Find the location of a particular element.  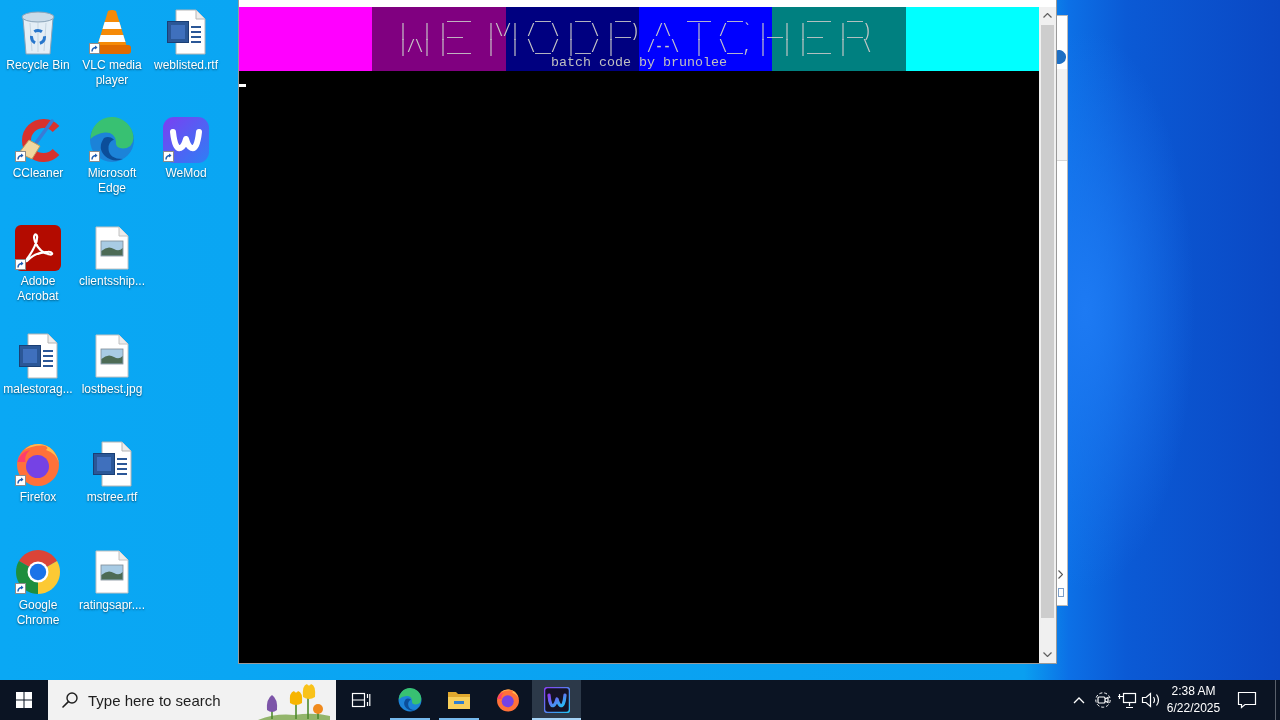

search-icon is located at coordinates (70, 700).